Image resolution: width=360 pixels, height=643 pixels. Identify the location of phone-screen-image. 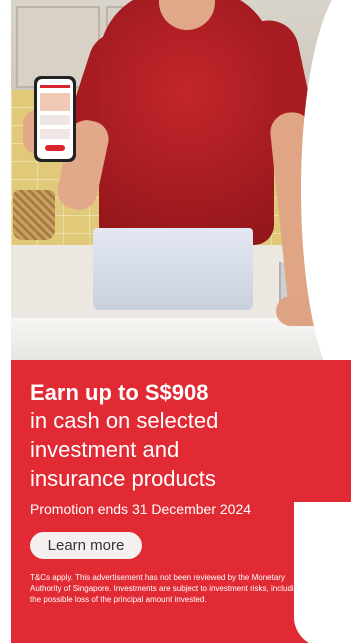
(55, 102).